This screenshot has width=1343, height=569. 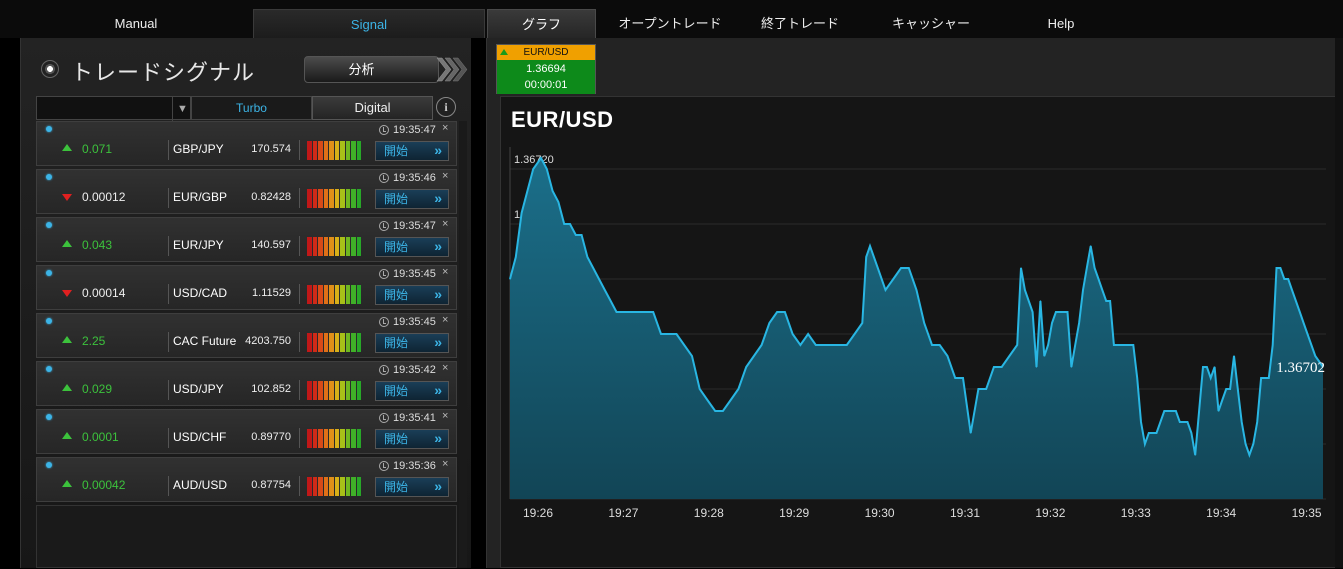 What do you see at coordinates (463, 344) in the screenshot?
I see `signal-list-scrollbar` at bounding box center [463, 344].